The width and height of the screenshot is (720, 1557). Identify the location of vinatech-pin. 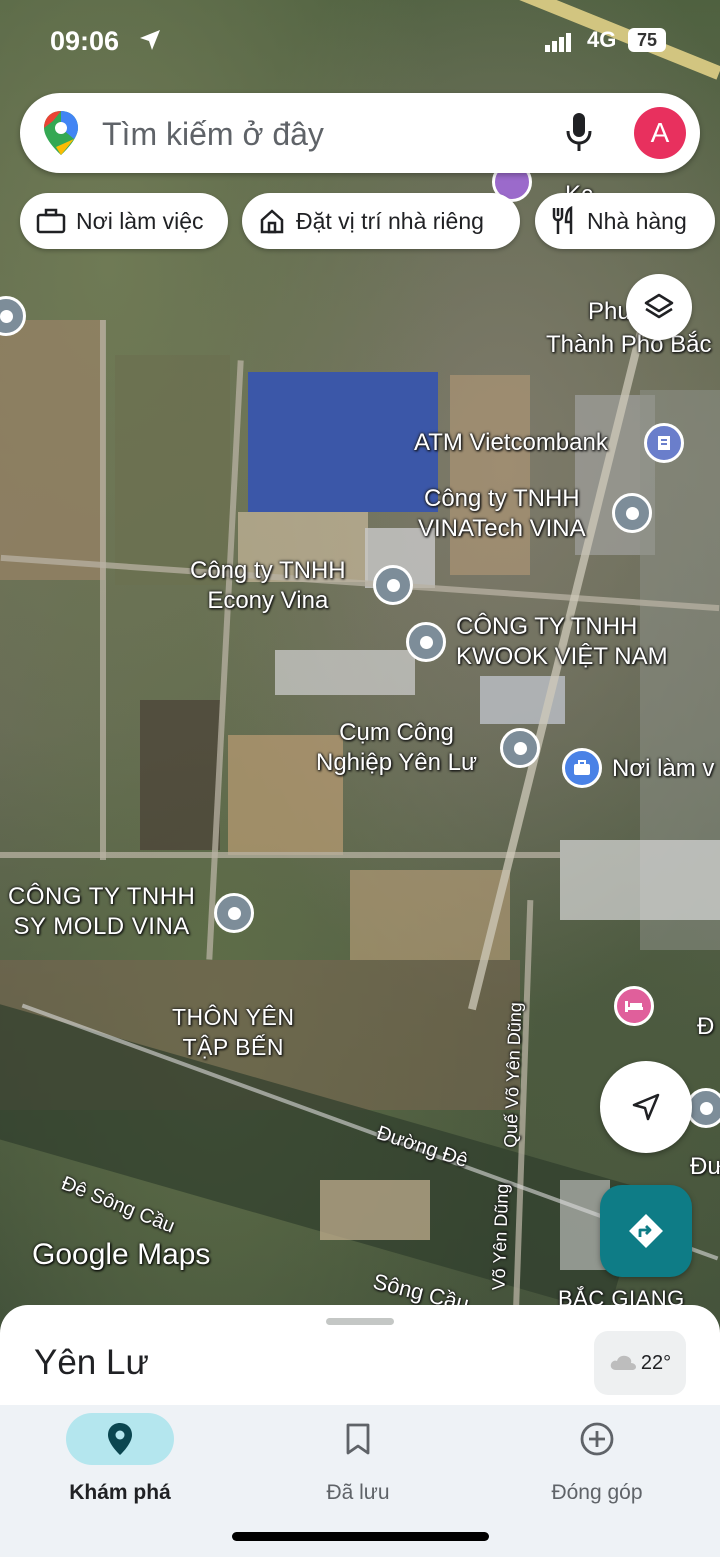
(632, 513).